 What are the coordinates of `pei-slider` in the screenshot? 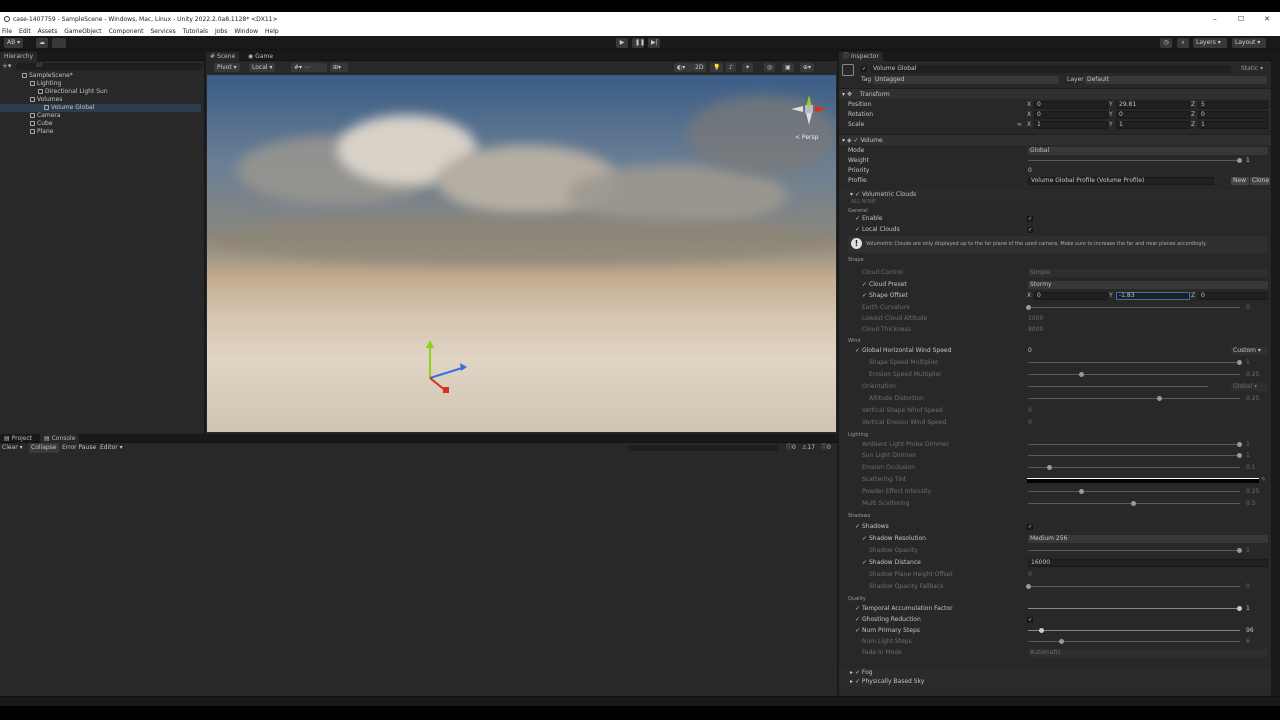 It's located at (1134, 491).